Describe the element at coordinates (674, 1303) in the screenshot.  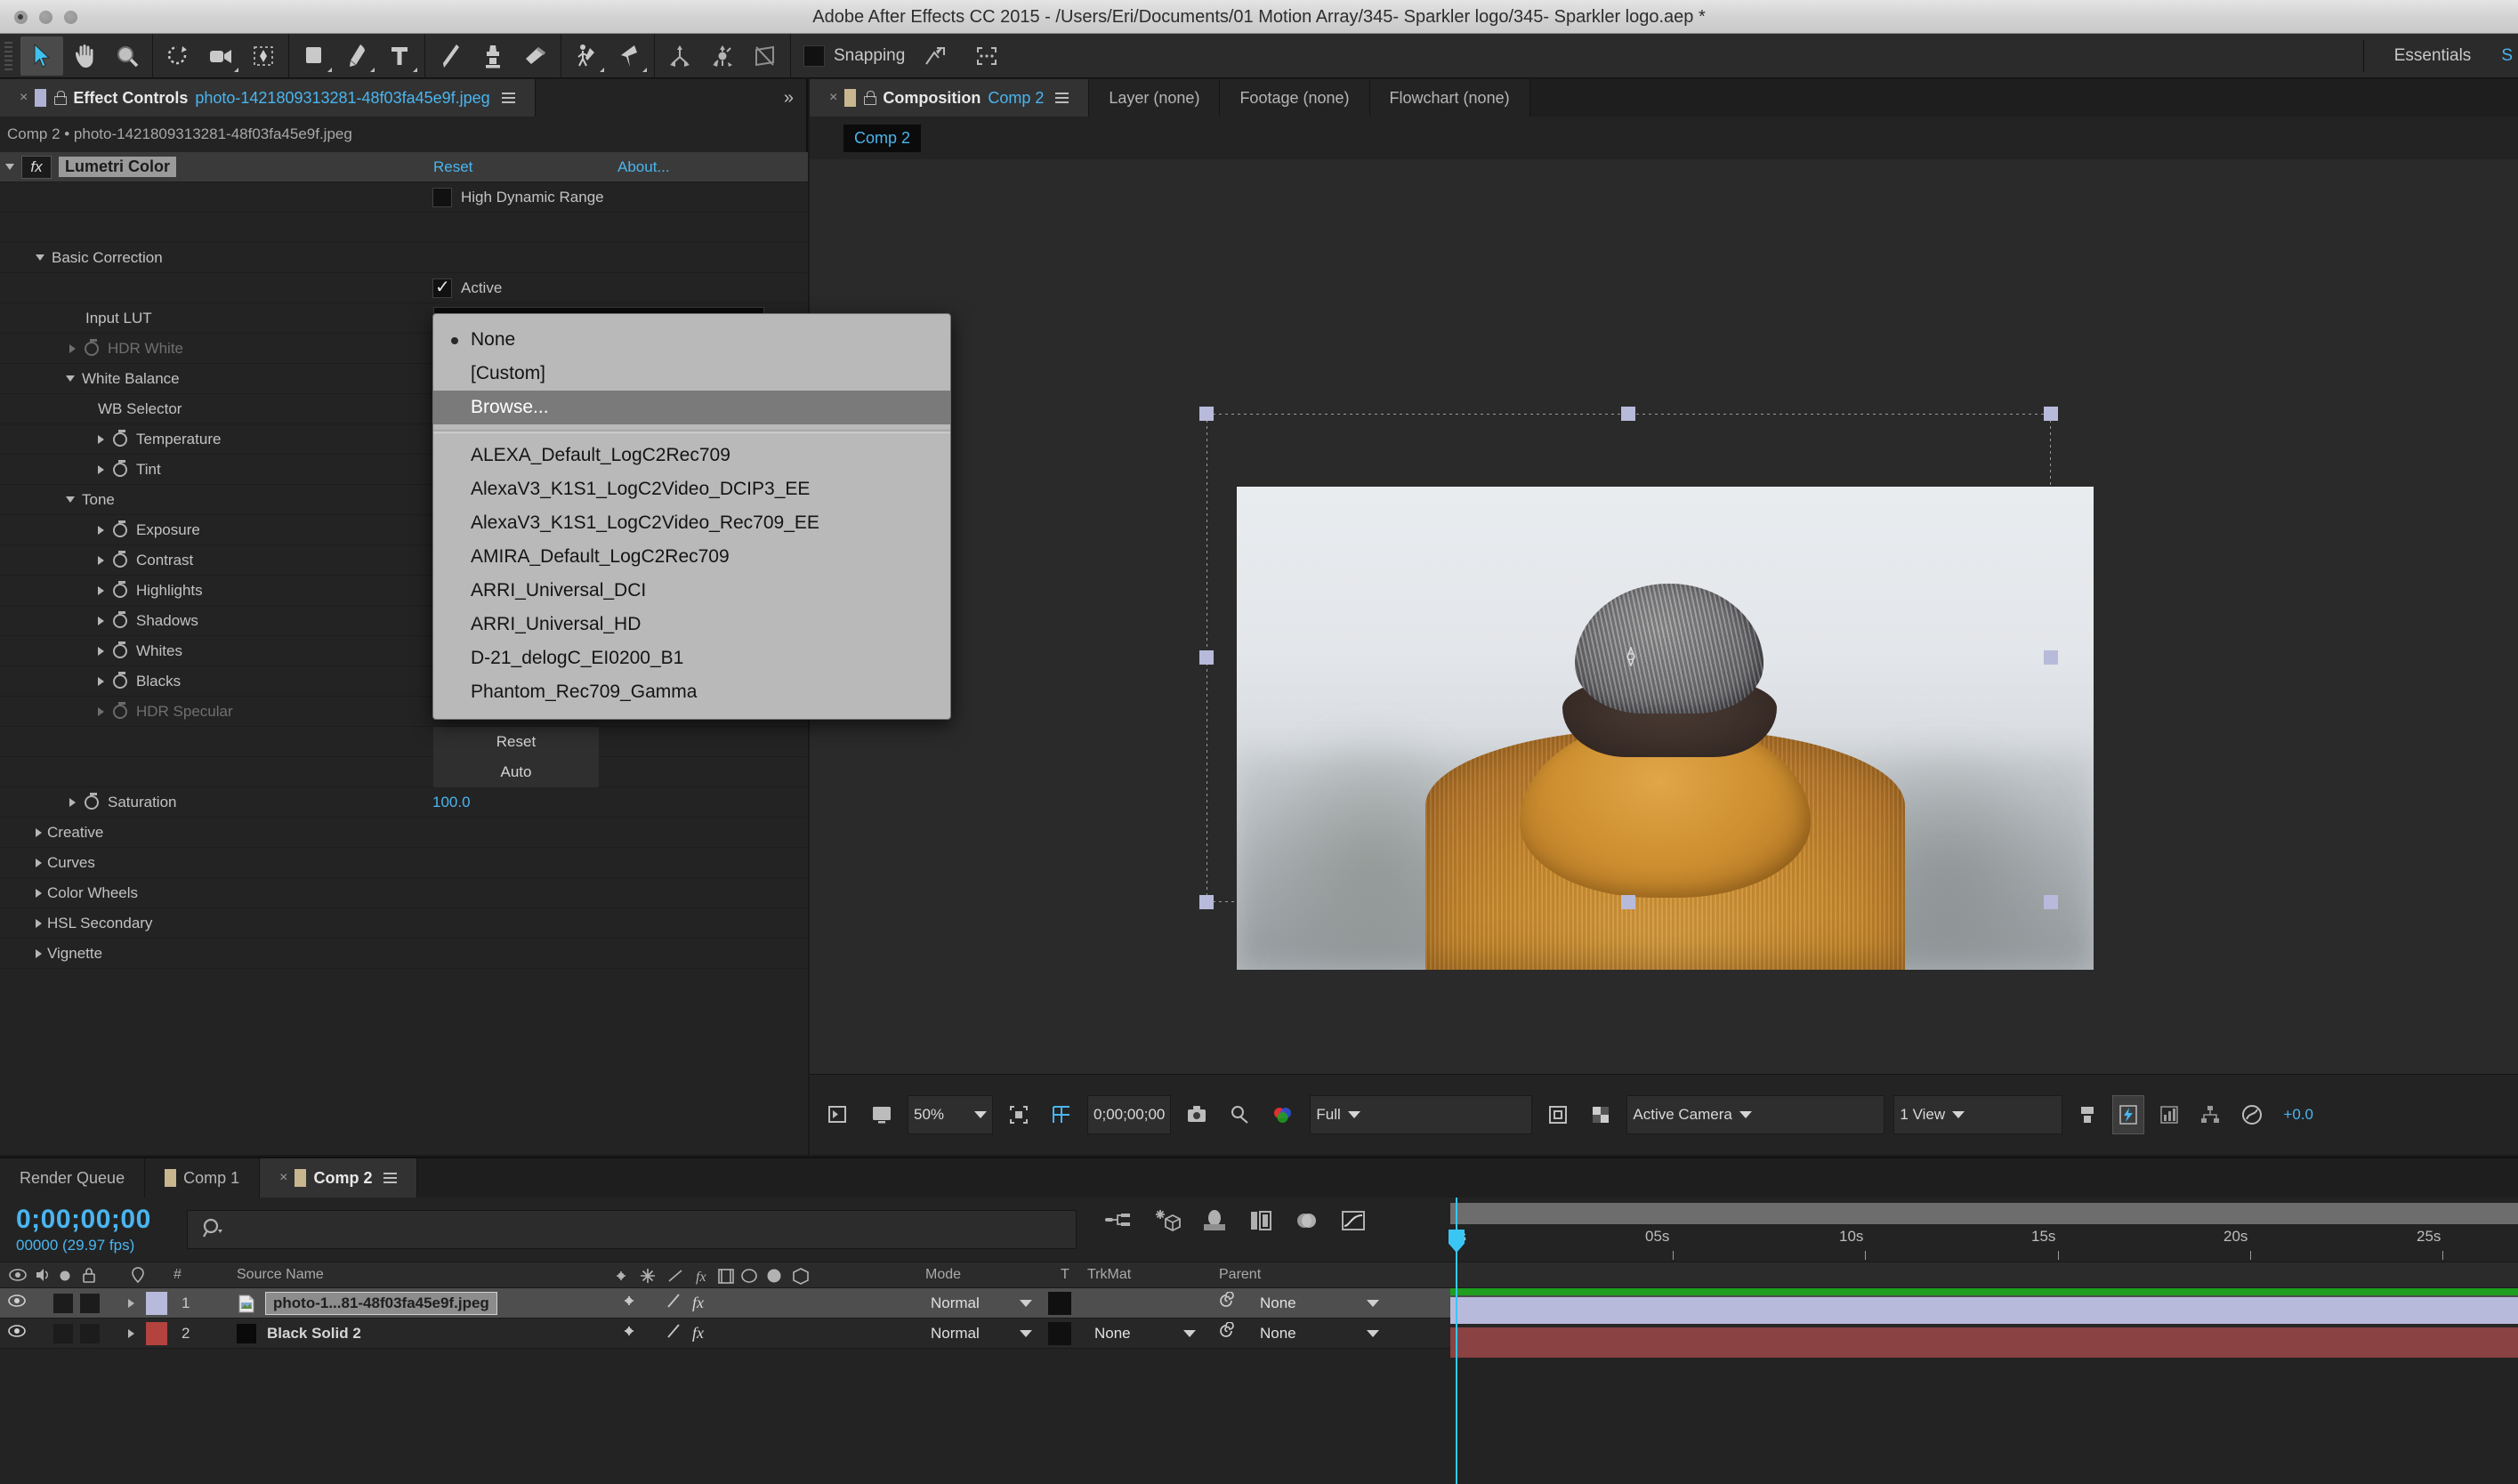
I see `layer-quality-switch` at that location.